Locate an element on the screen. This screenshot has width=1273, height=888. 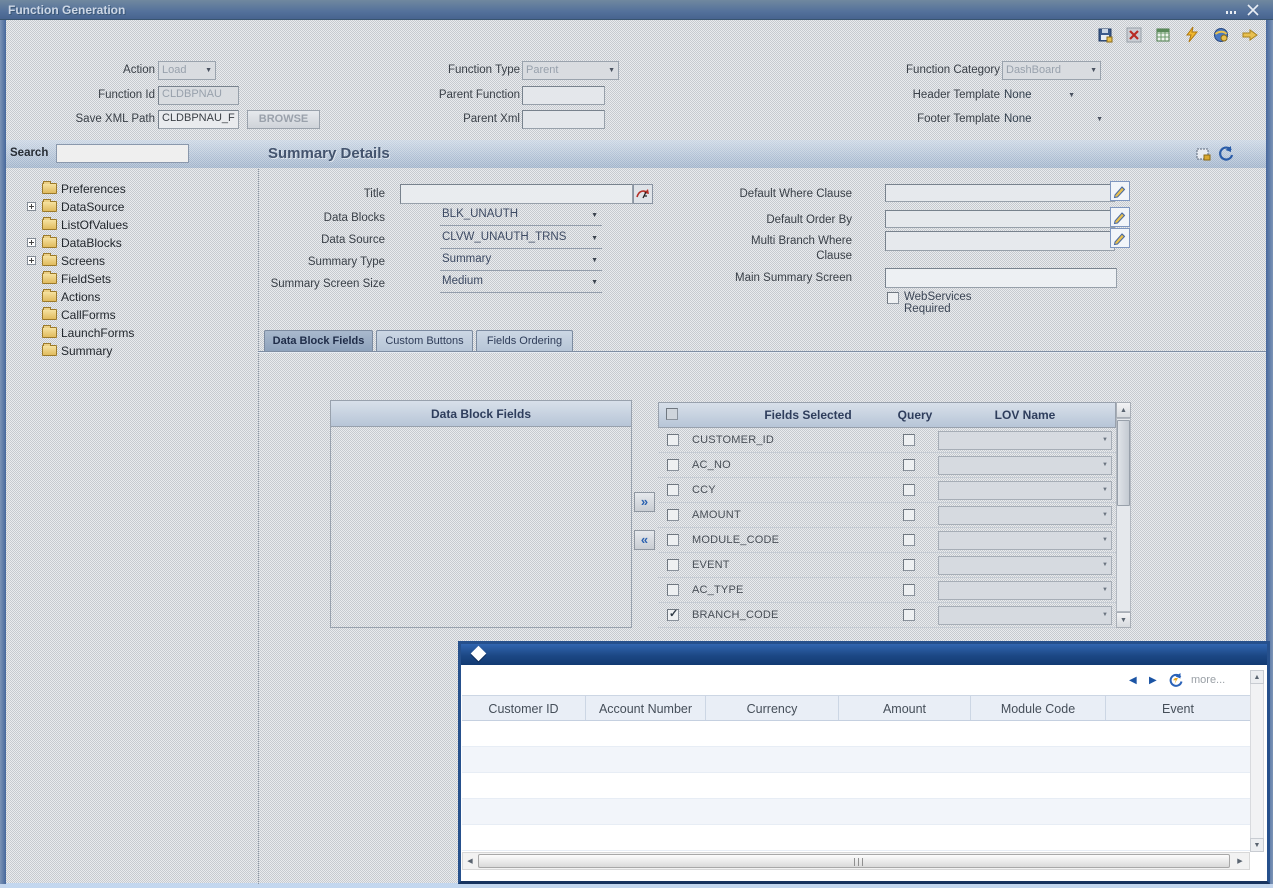
sidebar-item-launchforms: LaunchForms is located at coordinates (131, 333).